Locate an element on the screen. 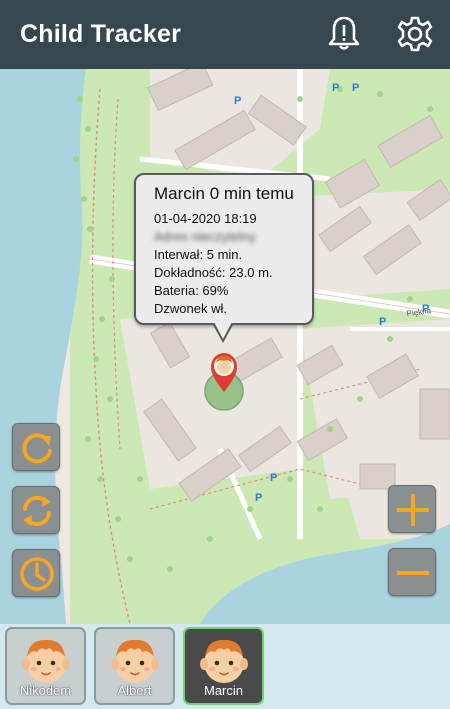 This screenshot has height=709, width=450. refresh-button is located at coordinates (36, 447).